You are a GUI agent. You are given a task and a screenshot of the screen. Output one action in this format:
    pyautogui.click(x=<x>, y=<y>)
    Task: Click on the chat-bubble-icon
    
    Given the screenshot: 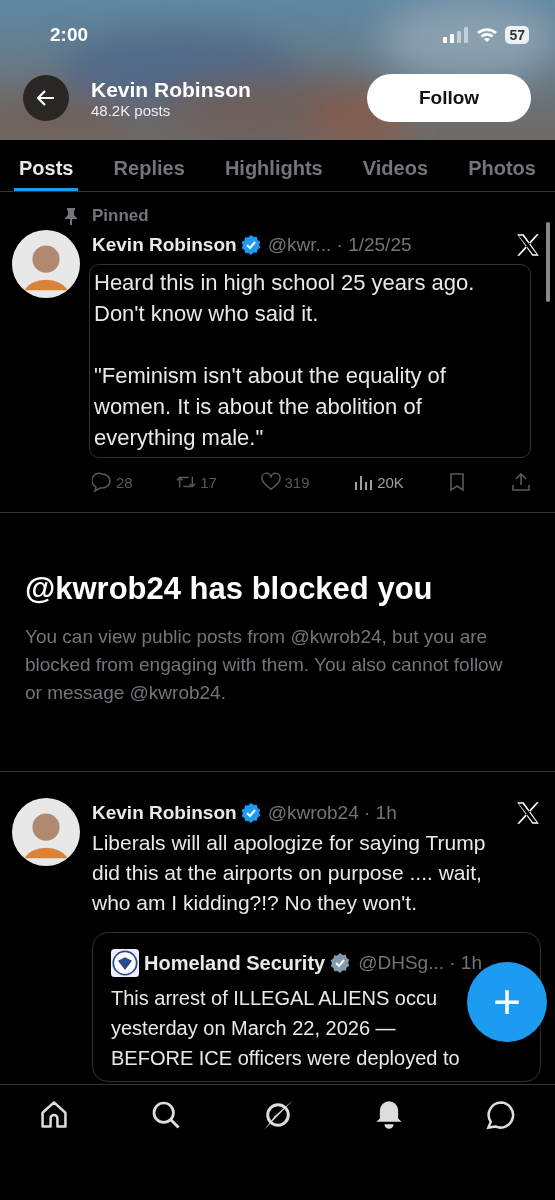 What is the action you would take?
    pyautogui.click(x=501, y=1115)
    